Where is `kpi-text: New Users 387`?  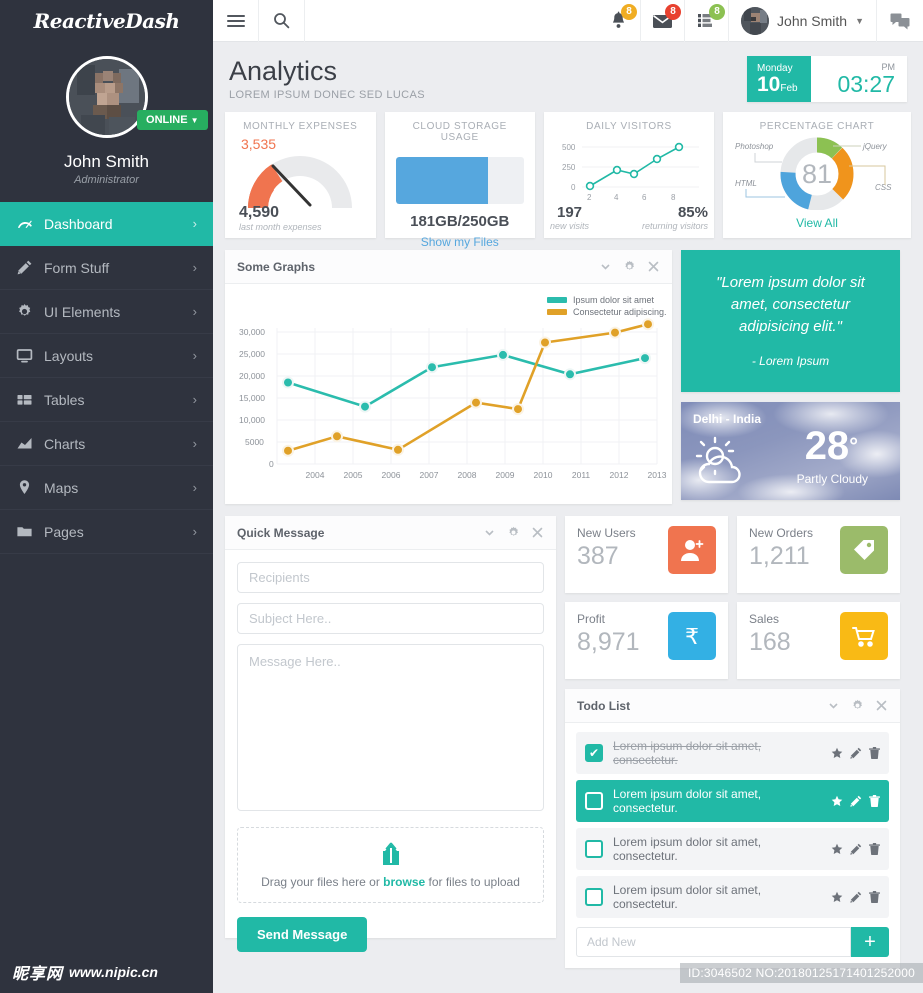
kpi-text: New Users 387 is located at coordinates (606, 548).